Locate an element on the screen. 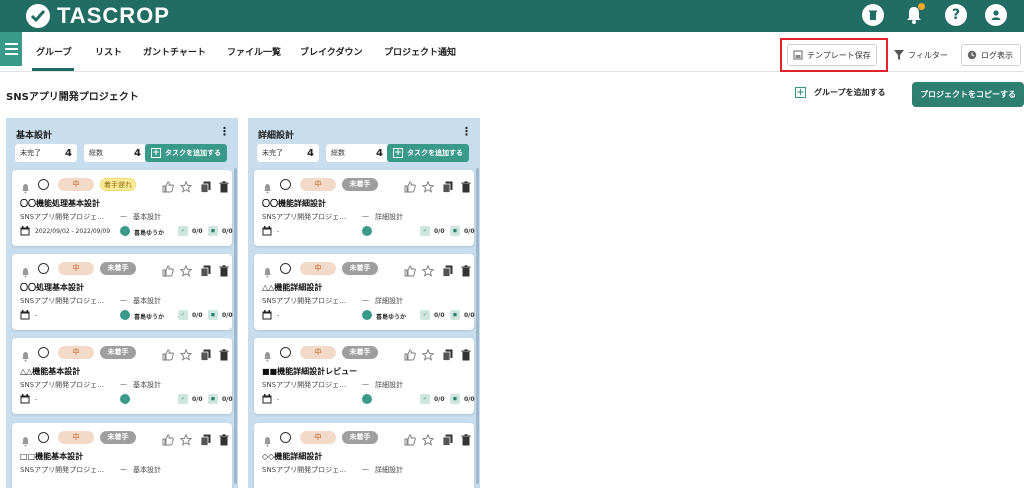 The width and height of the screenshot is (1024, 488). task-title: 〇〇機能処理基本設計 is located at coordinates (60, 203).